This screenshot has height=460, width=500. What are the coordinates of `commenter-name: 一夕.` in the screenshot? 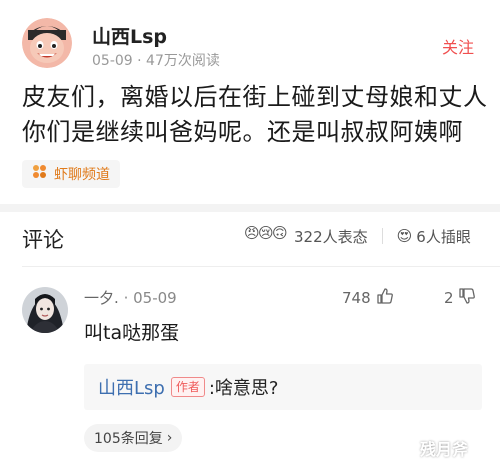 It's located at (101, 298).